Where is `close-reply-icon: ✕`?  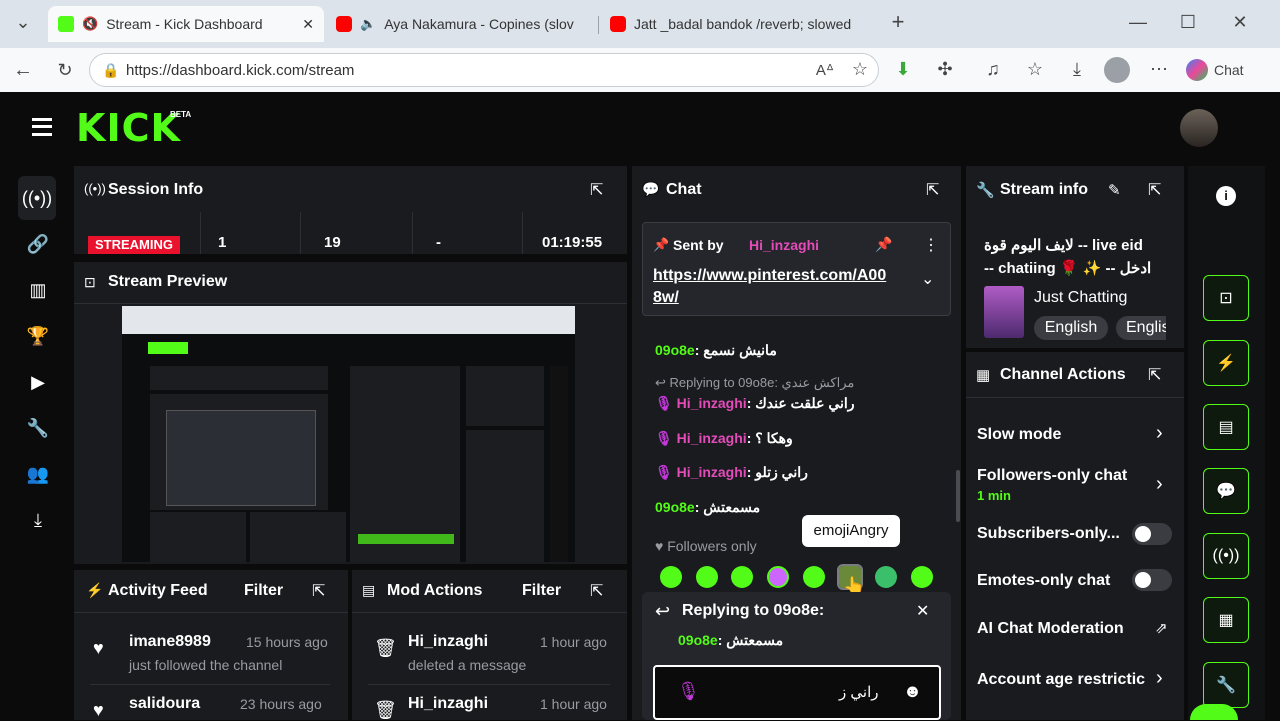
close-reply-icon: ✕ is located at coordinates (922, 611).